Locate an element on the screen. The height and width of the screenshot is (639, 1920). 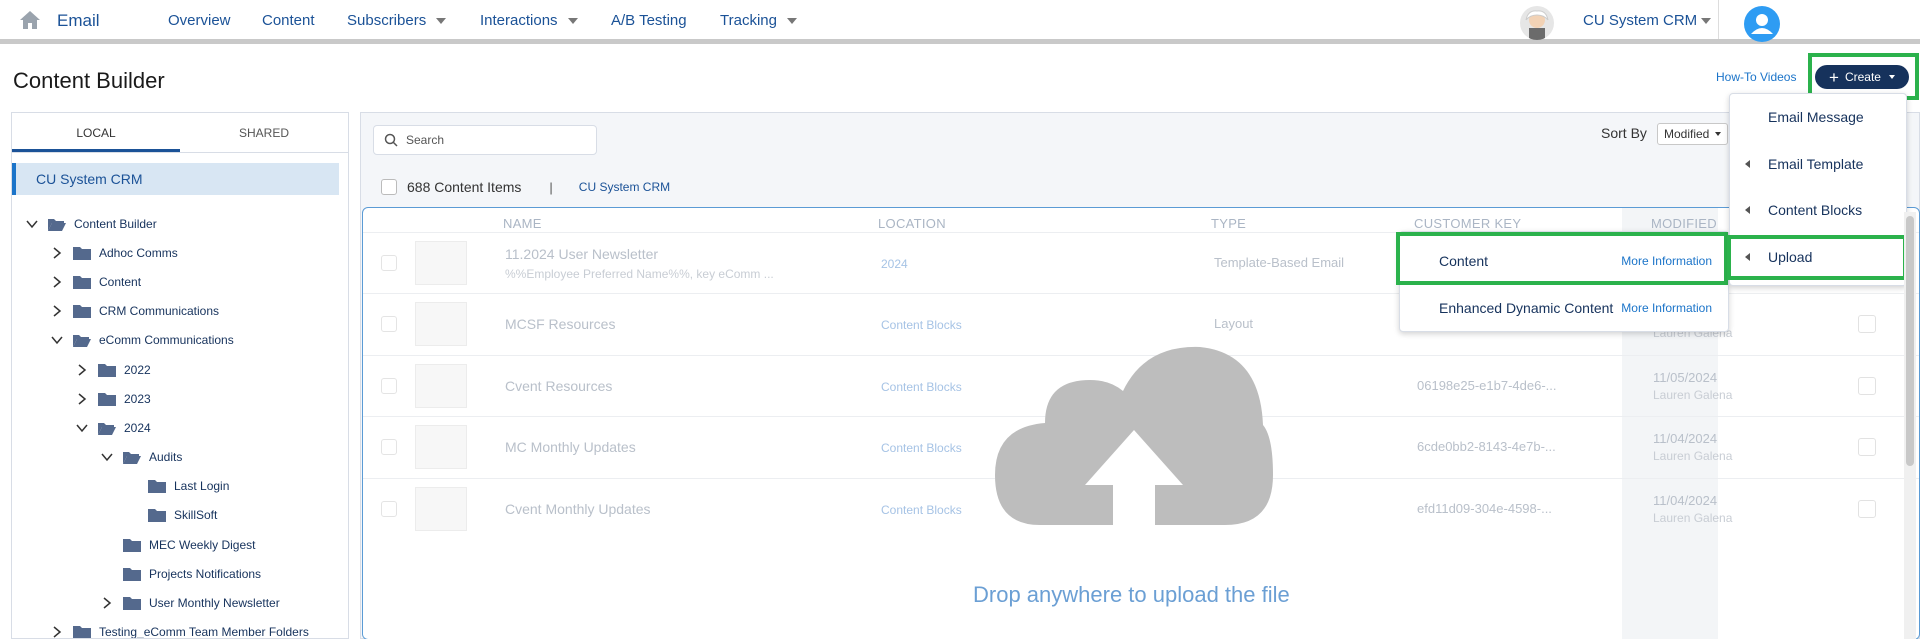
more-information-link: More Information is located at coordinates (1666, 308).